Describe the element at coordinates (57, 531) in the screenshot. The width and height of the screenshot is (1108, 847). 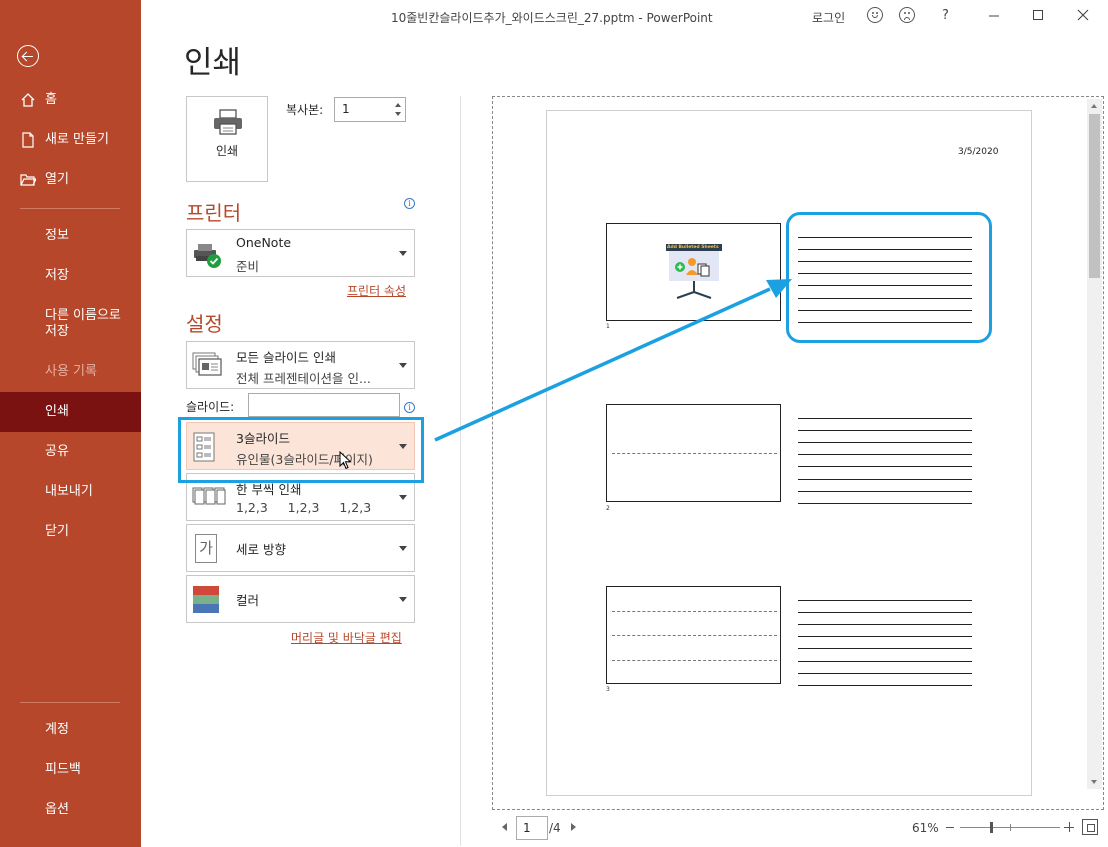
I see `sidebar-item-label: 닫기` at that location.